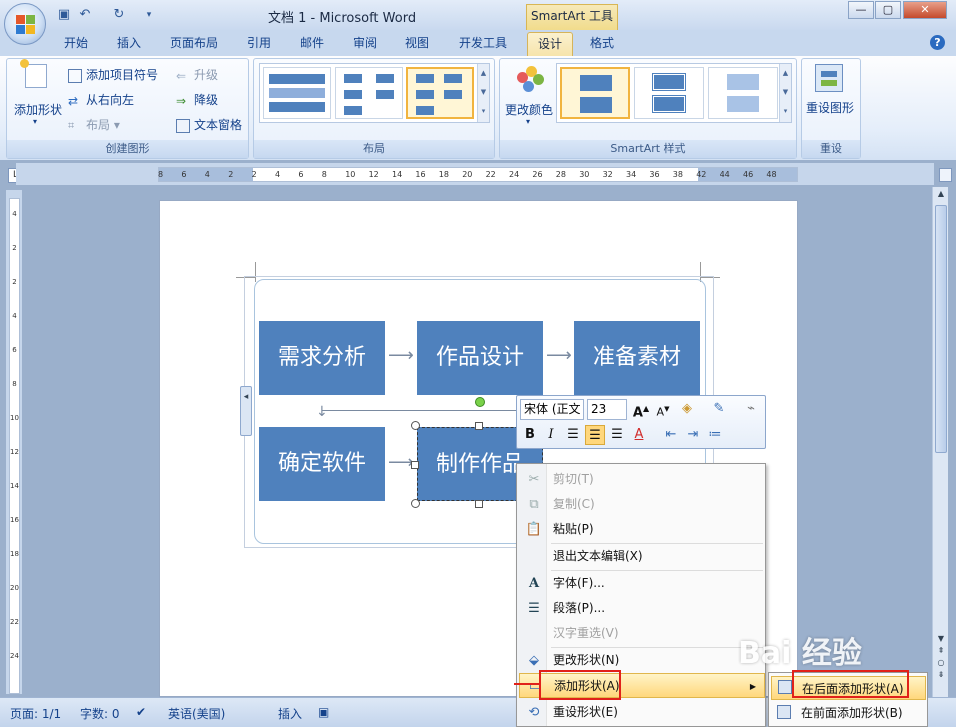 This screenshot has width=956, height=727. Describe the element at coordinates (129, 44) in the screenshot. I see `tab-insert: 插入` at that location.